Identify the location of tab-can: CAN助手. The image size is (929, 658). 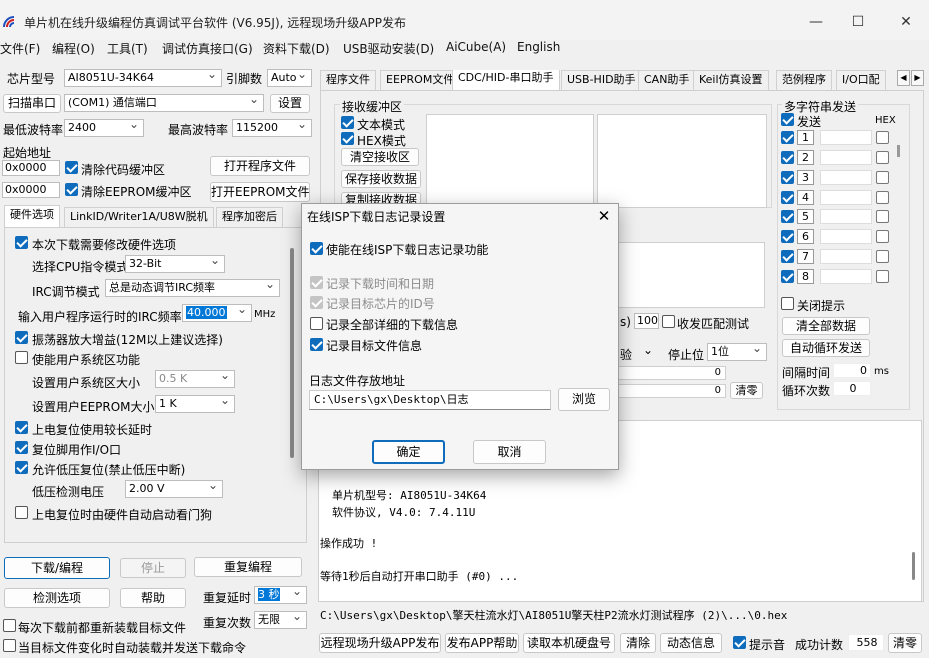
(667, 80).